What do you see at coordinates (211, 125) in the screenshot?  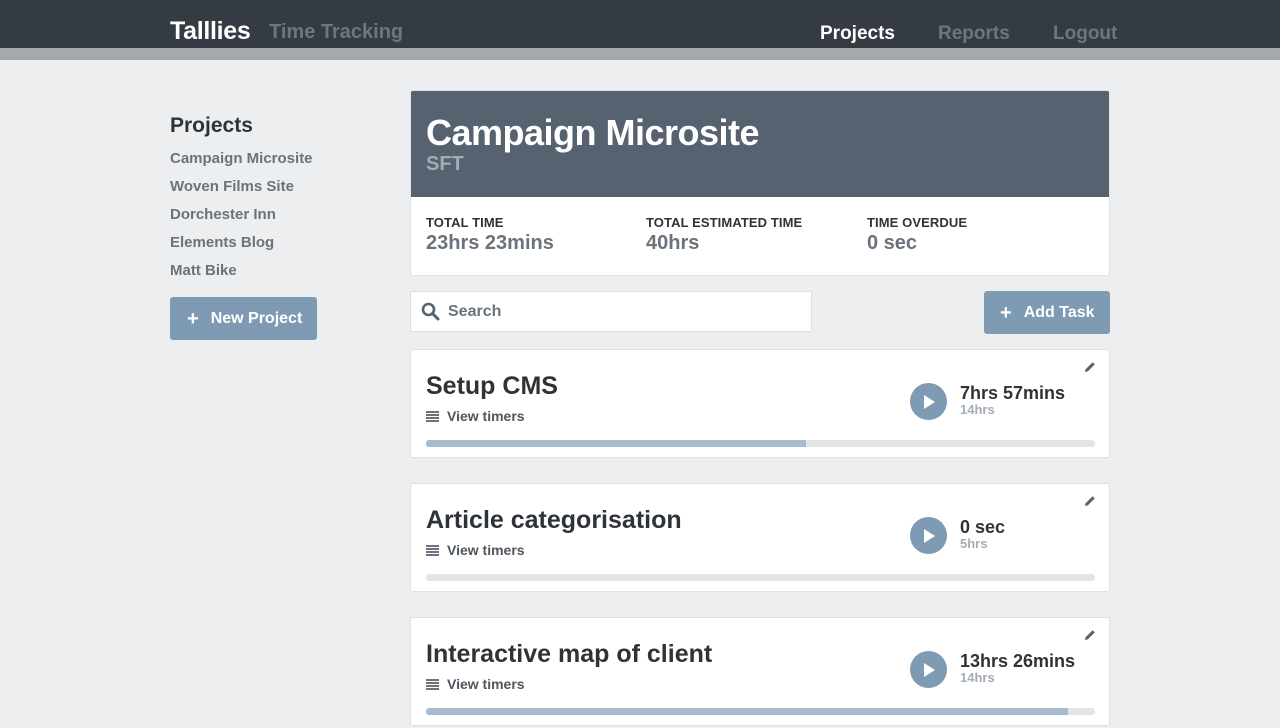 I see `sidebar-heading: Projects` at bounding box center [211, 125].